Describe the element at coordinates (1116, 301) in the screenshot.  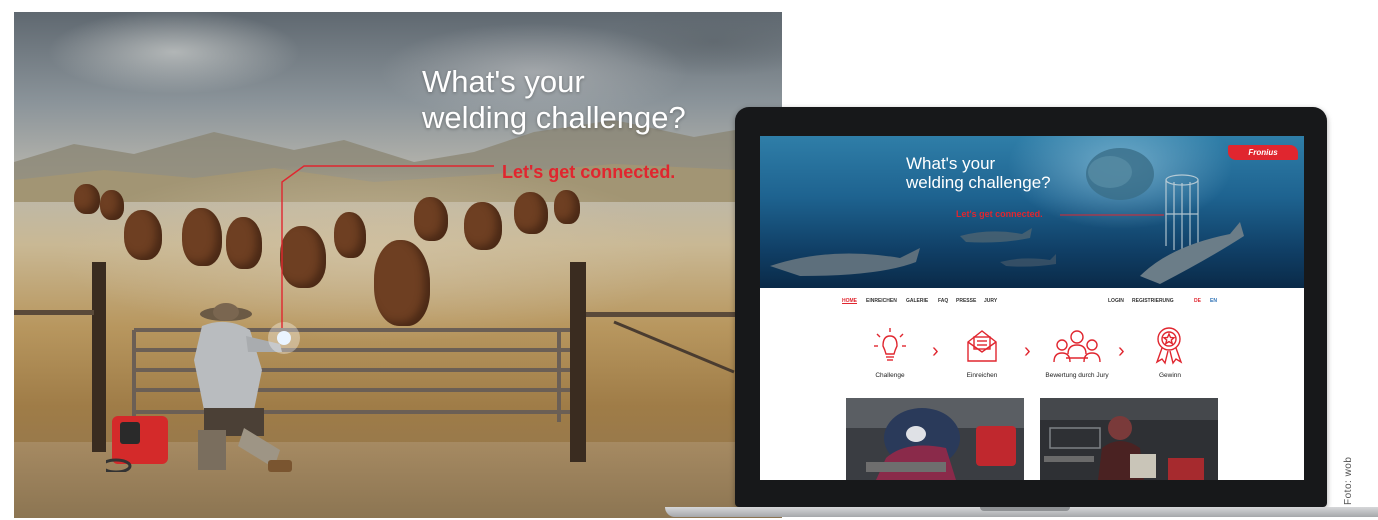
I see `nav-login: LOGIN` at that location.